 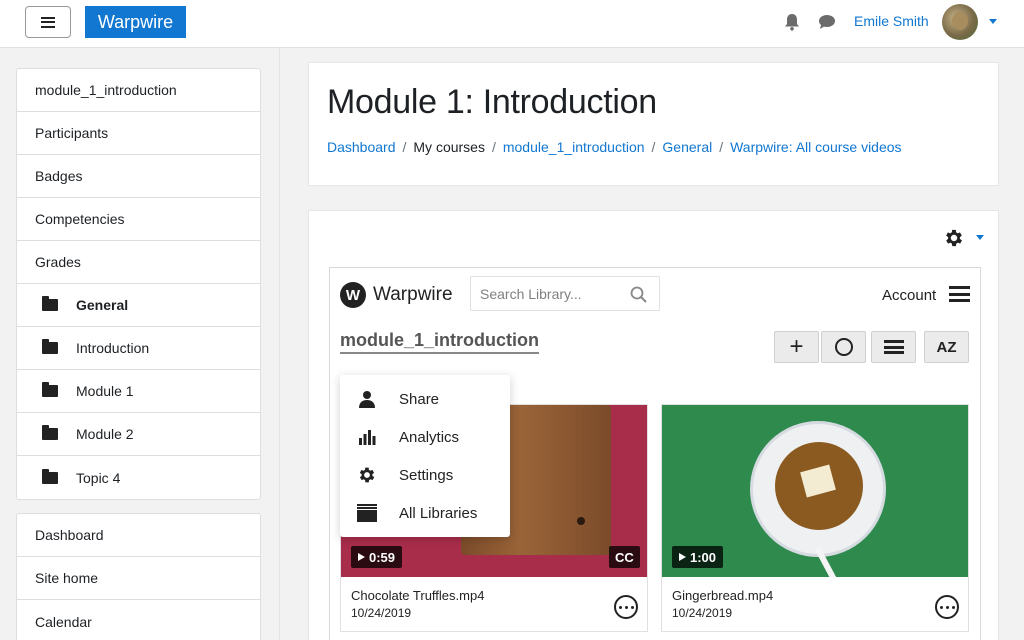 I want to click on nav-item-label: Module 1, so click(x=105, y=391).